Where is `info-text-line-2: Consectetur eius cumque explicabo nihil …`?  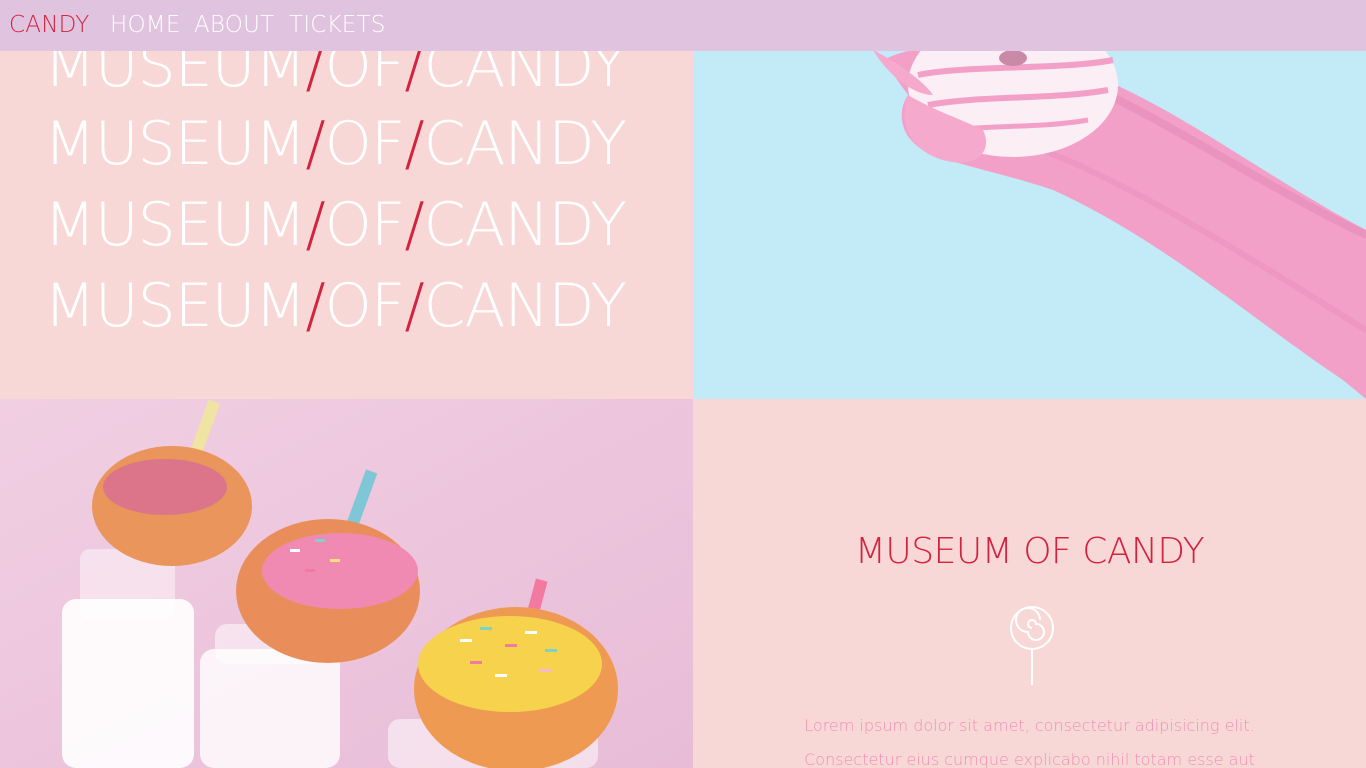 info-text-line-2: Consectetur eius cumque explicabo nihil … is located at coordinates (1029, 759).